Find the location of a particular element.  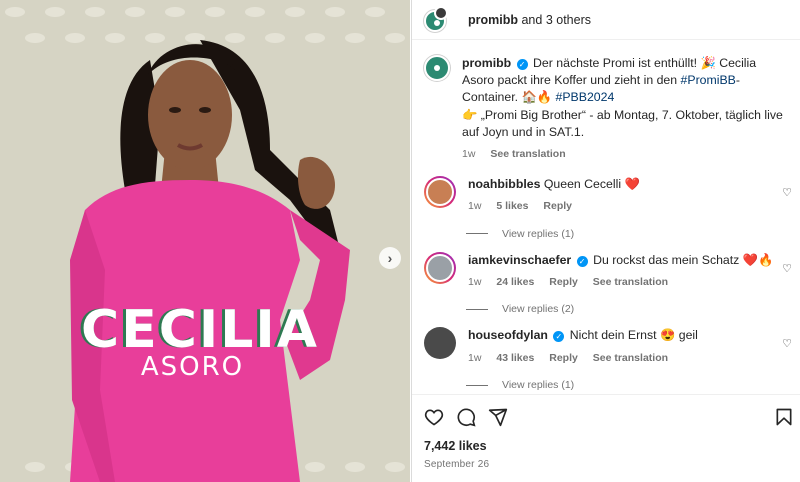

comment-username: iamkevinschaefer is located at coordinates (519, 260).